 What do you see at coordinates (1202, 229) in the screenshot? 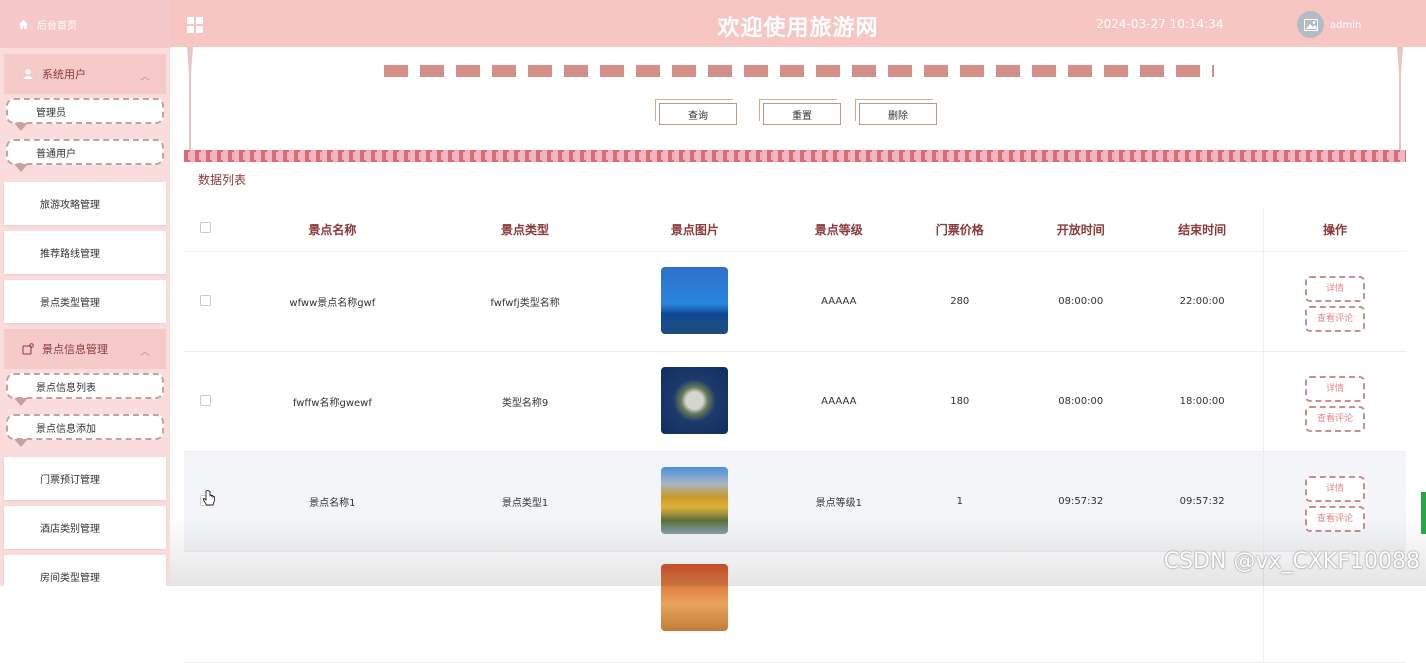
I see `column-header: 结束时间` at bounding box center [1202, 229].